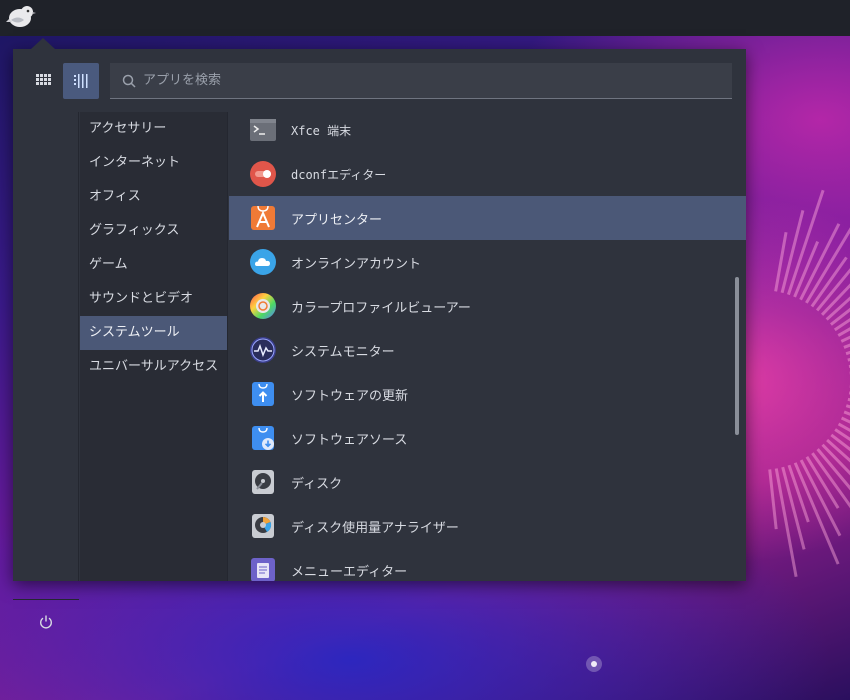 The width and height of the screenshot is (850, 700). I want to click on search-input, so click(437, 80).